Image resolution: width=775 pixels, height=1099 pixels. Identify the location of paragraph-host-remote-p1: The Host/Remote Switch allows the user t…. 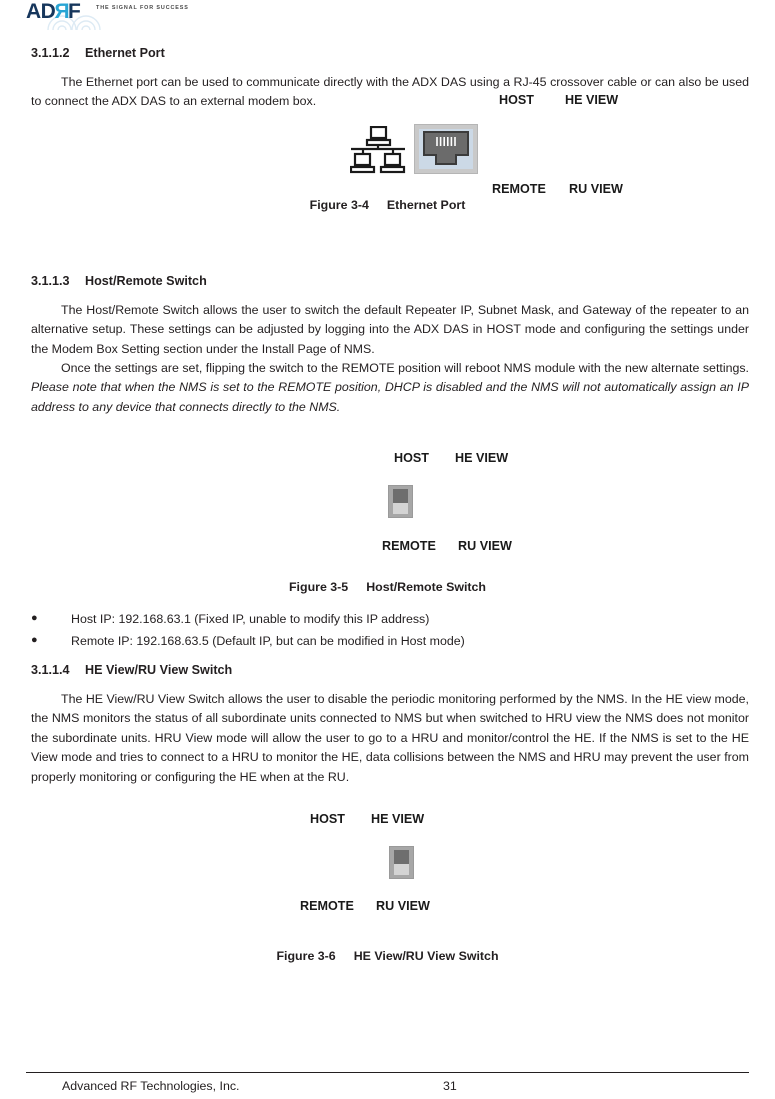
(390, 330).